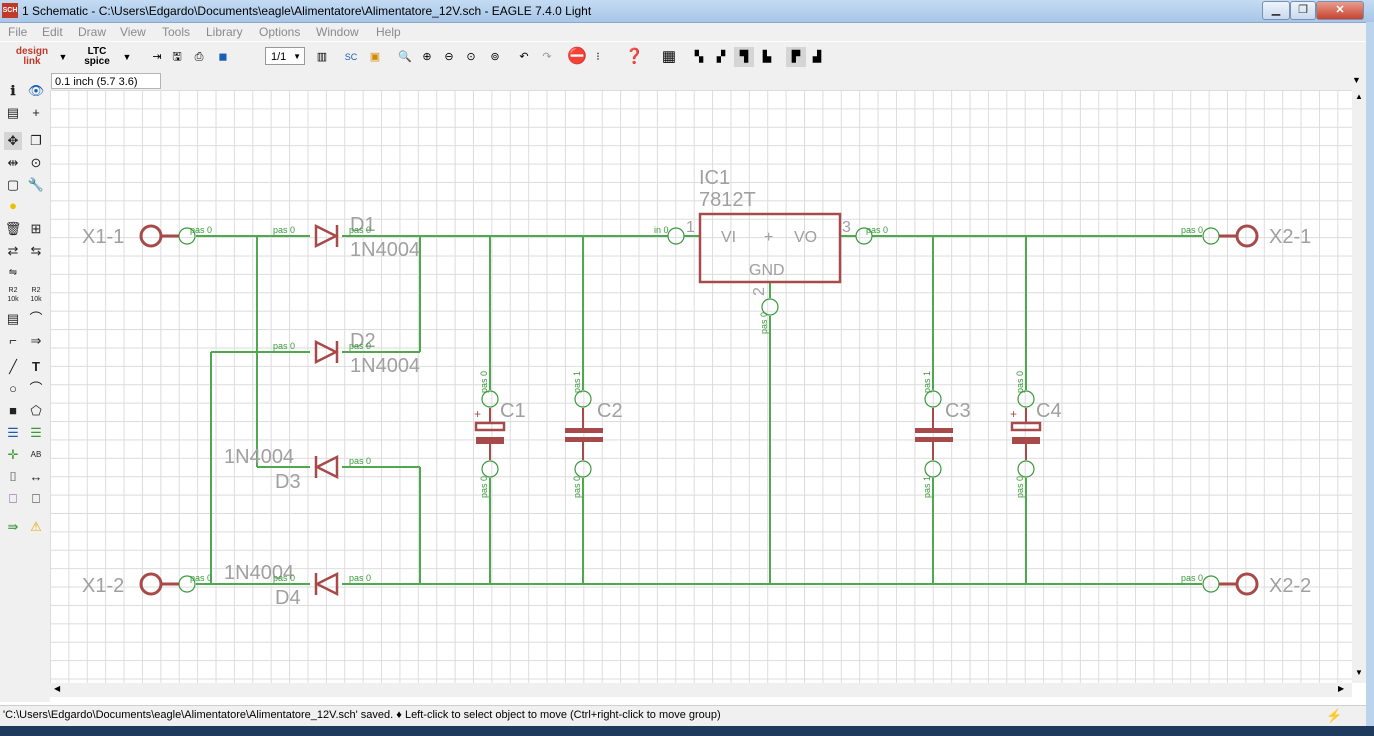 This screenshot has width=1374, height=736. What do you see at coordinates (13, 163) in the screenshot?
I see `mirror-icon: ⇹` at bounding box center [13, 163].